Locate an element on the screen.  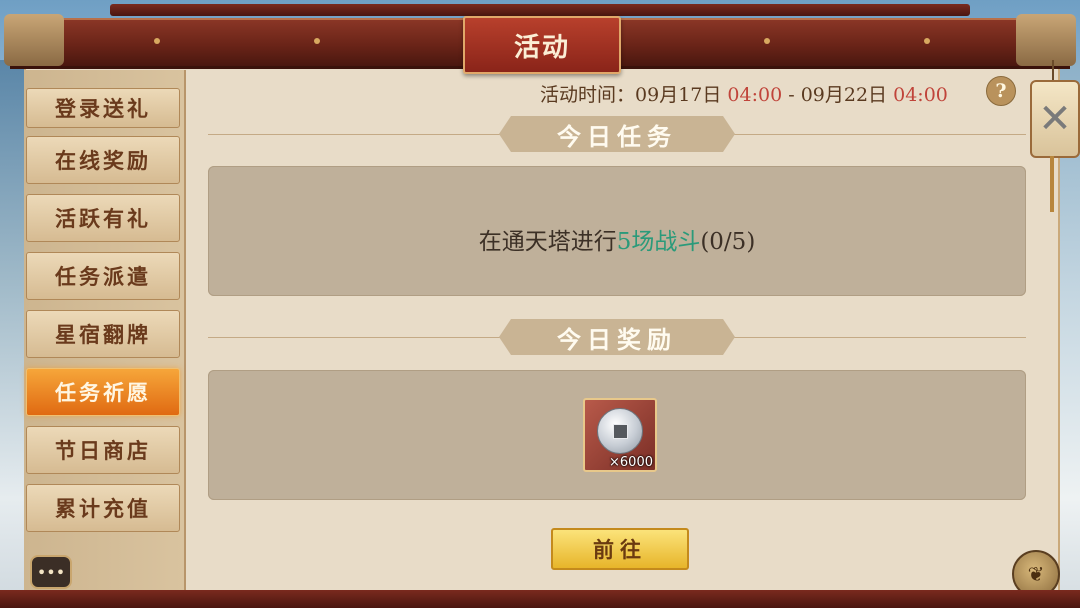
sidebar-item-festival-shop: 节日商店 is located at coordinates (103, 450).